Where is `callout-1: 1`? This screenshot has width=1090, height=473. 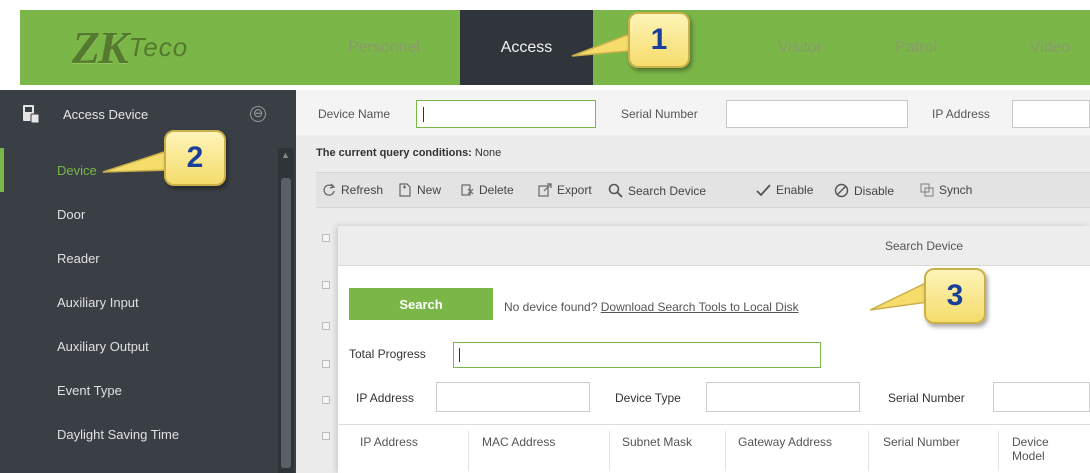 callout-1: 1 is located at coordinates (659, 40).